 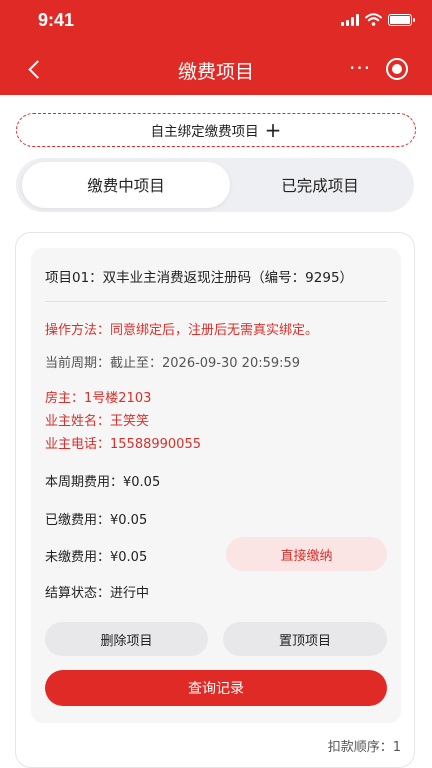 I want to click on status-icons, so click(x=378, y=19).